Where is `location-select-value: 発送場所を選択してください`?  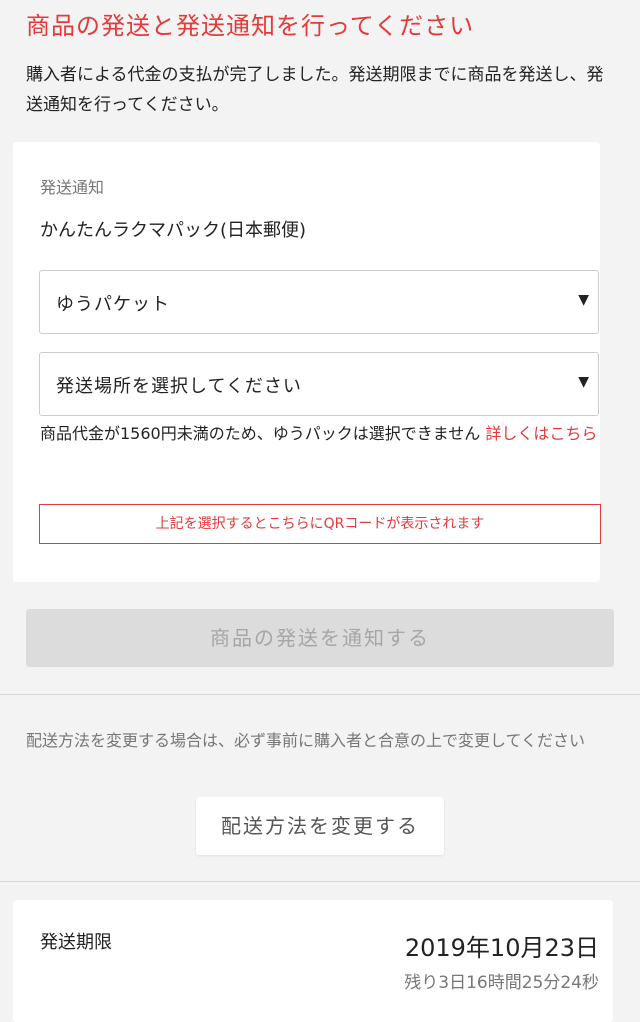
location-select-value: 発送場所を選択してください is located at coordinates (179, 386).